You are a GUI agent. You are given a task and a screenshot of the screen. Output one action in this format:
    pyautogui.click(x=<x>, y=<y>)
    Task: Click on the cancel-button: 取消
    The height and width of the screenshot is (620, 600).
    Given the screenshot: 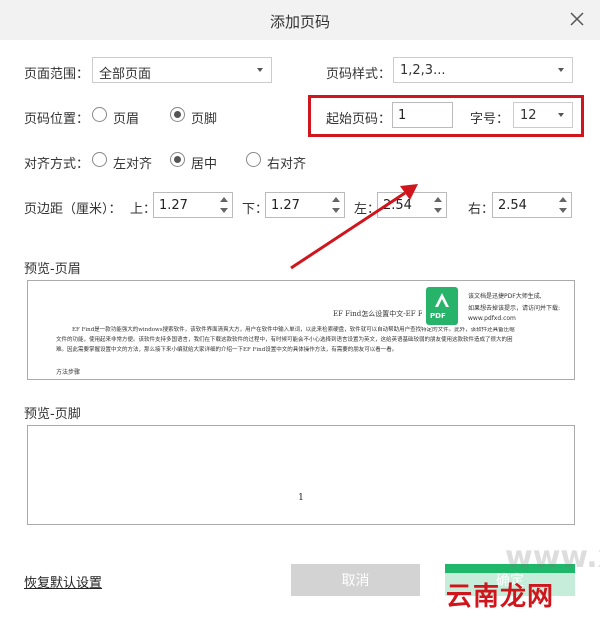 What is the action you would take?
    pyautogui.click(x=355, y=580)
    